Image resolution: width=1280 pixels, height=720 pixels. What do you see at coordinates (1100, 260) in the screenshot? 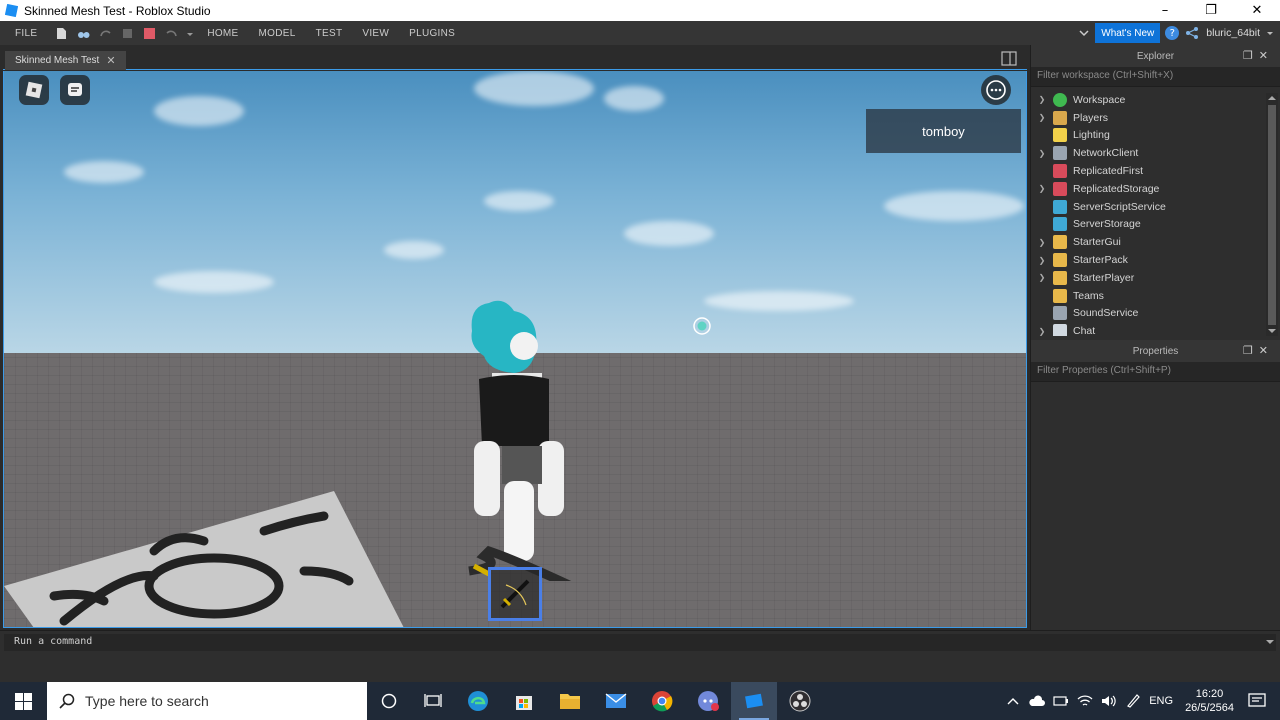
I see `explorer-item-label: StarterPack` at bounding box center [1100, 260].